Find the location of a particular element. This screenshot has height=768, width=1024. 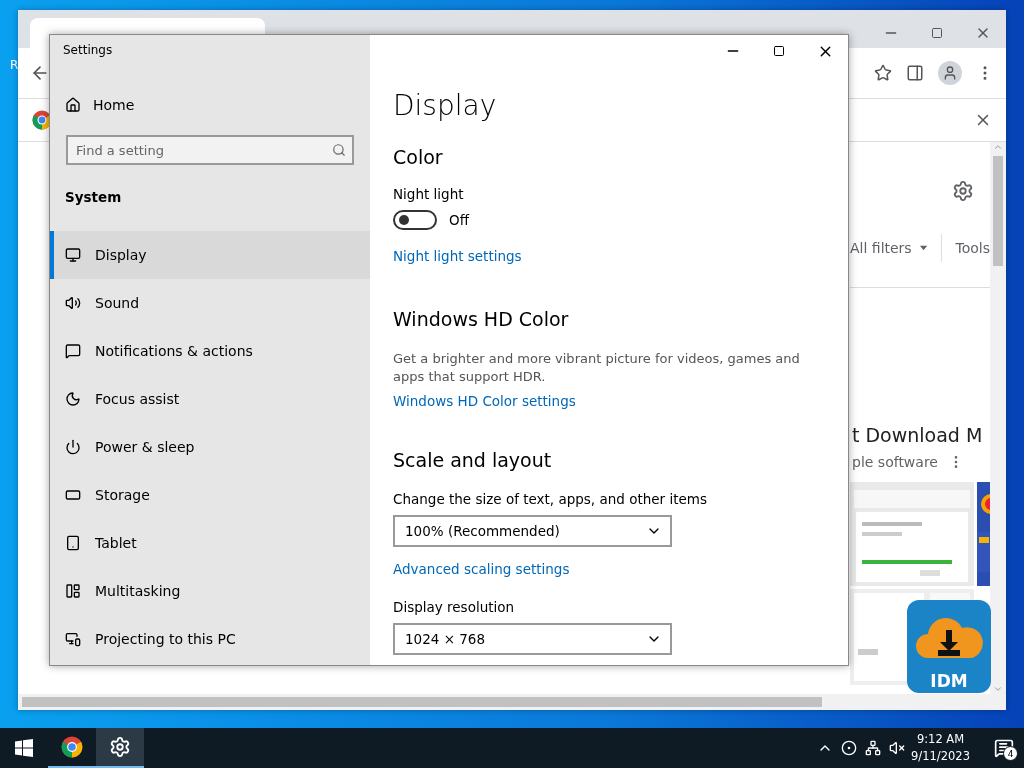

section-heading: Windows HD Color is located at coordinates (481, 319).